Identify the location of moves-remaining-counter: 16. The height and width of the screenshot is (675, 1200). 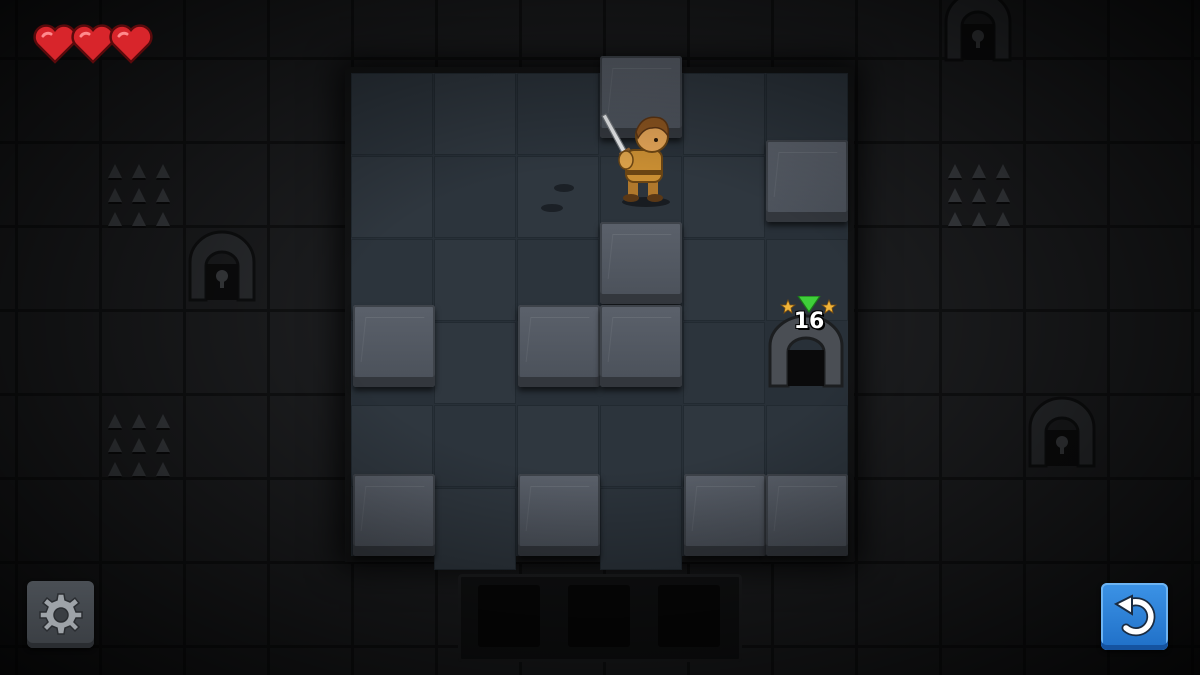
(809, 321).